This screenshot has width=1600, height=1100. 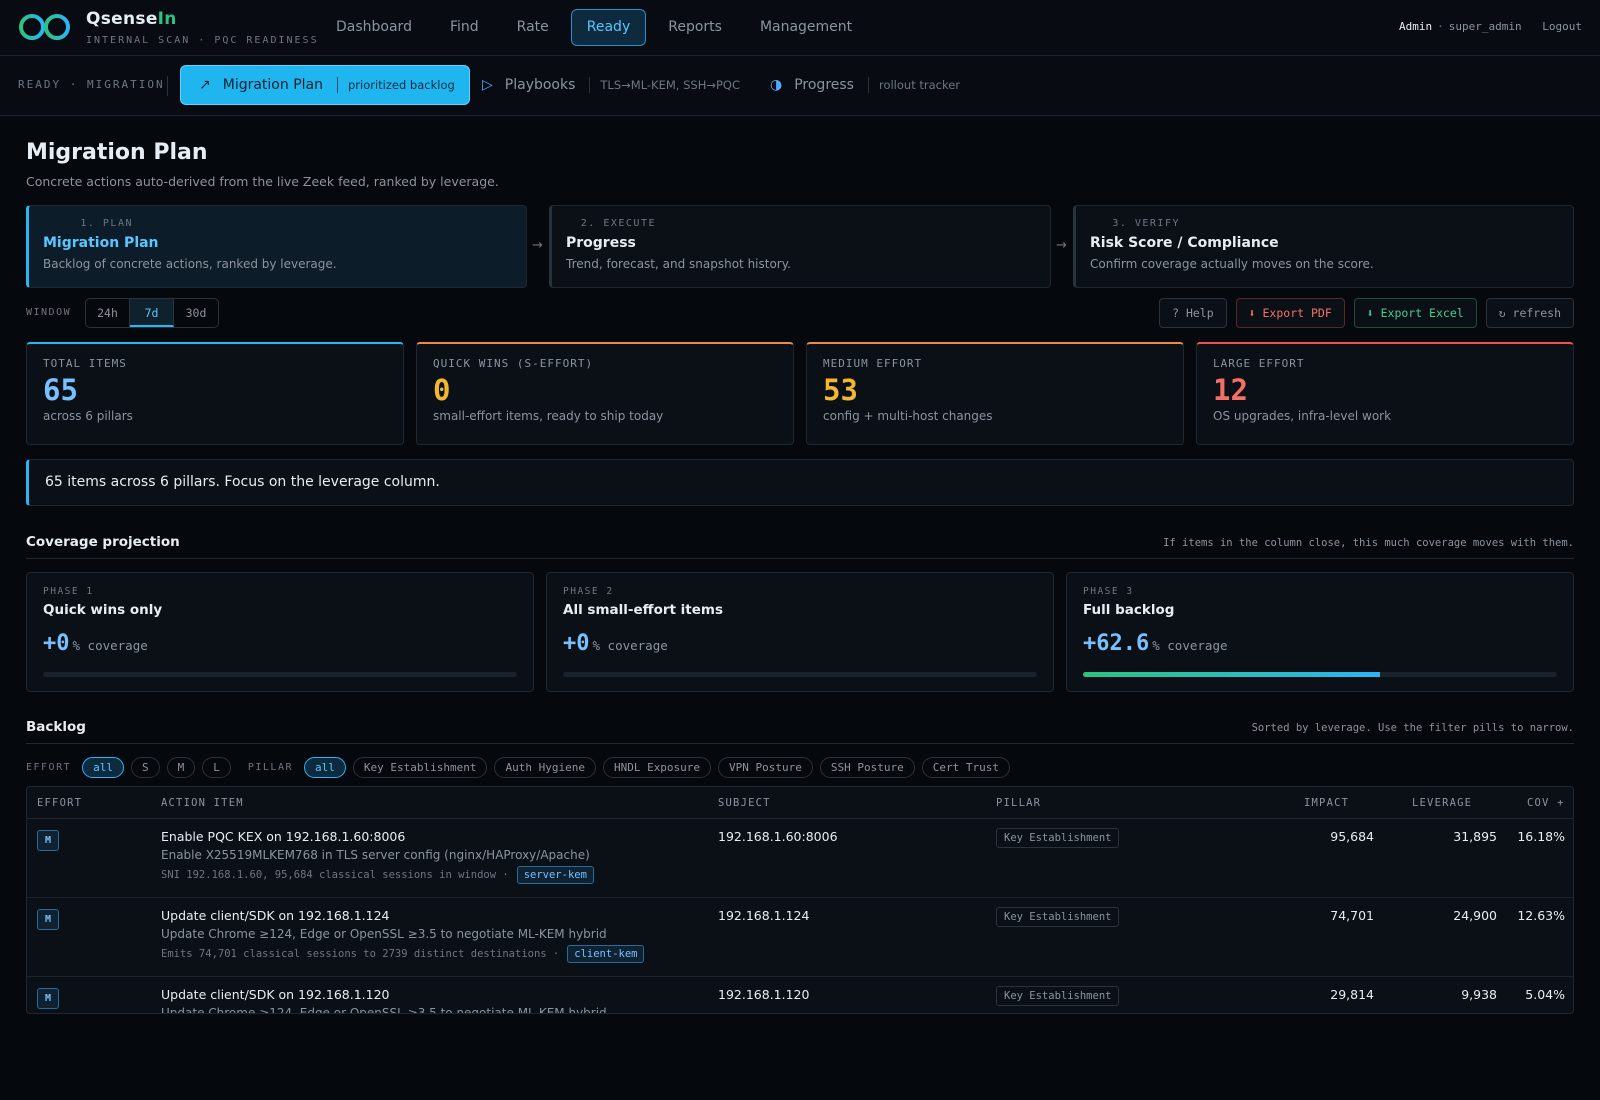 I want to click on kpi-value: 65, so click(x=60, y=390).